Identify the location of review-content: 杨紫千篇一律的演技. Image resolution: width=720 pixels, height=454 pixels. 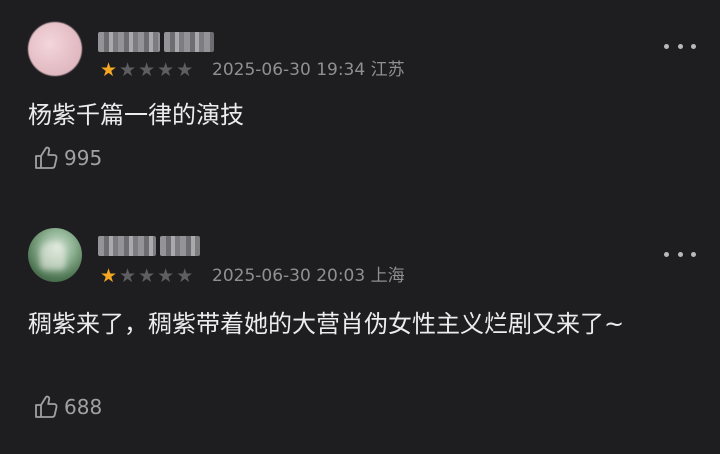
(136, 115).